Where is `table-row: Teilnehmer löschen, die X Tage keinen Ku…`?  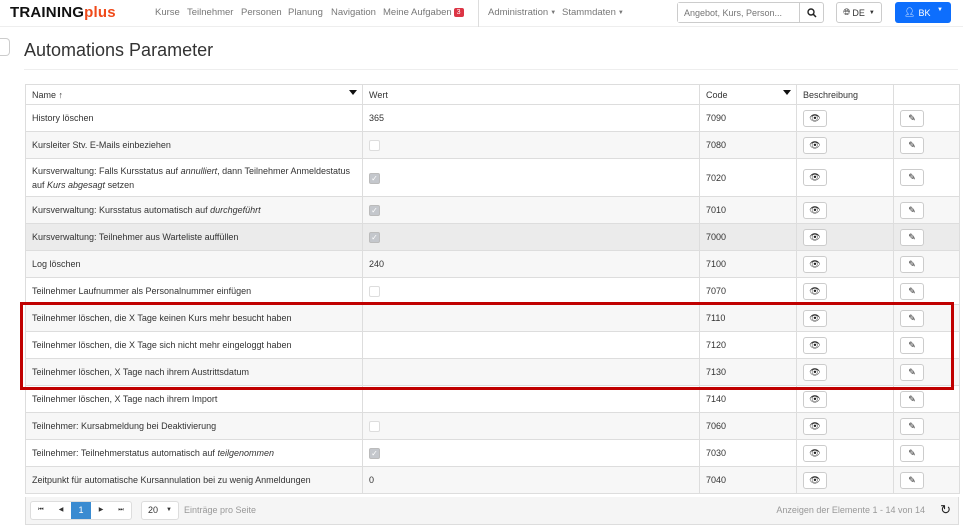
table-row: Teilnehmer löschen, die X Tage keinen Ku… is located at coordinates (492, 318).